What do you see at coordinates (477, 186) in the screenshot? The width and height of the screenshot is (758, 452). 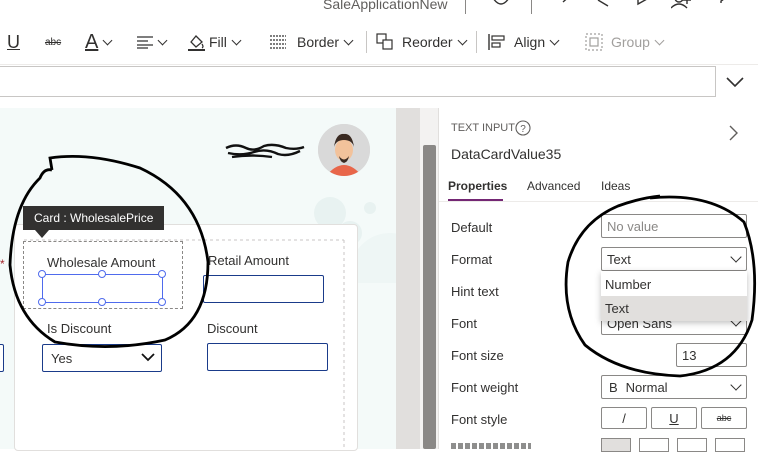 I see `tab-properties: Properties` at bounding box center [477, 186].